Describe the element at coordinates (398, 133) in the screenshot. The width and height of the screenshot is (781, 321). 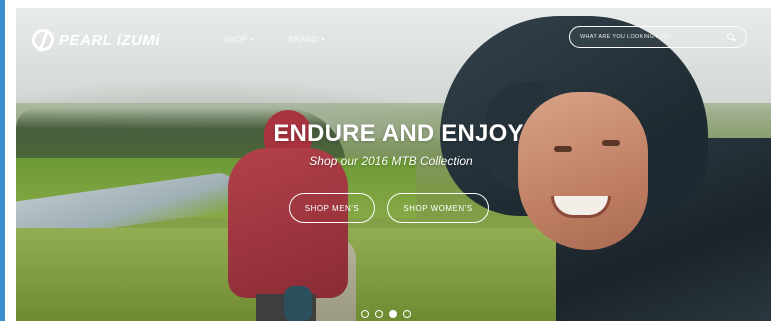
I see `hero-headline: ENDURE AND ENJOY` at that location.